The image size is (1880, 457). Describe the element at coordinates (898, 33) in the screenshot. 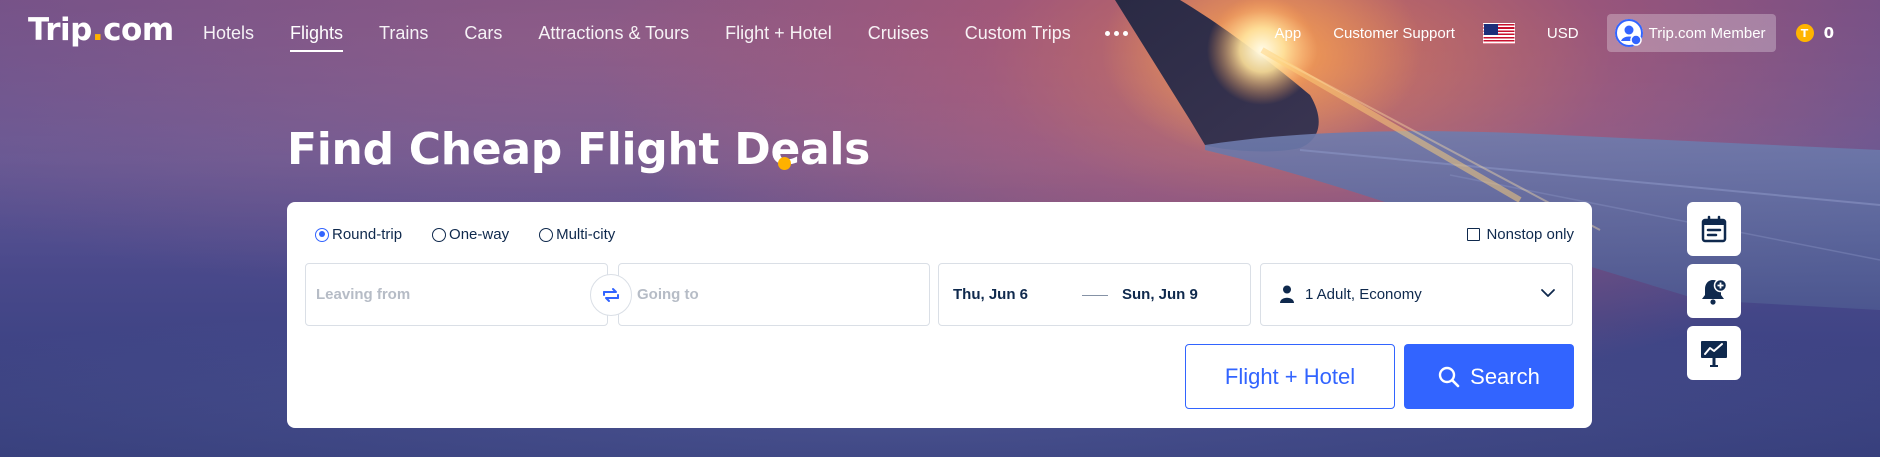

I see `nav-cruises: Cruises` at that location.